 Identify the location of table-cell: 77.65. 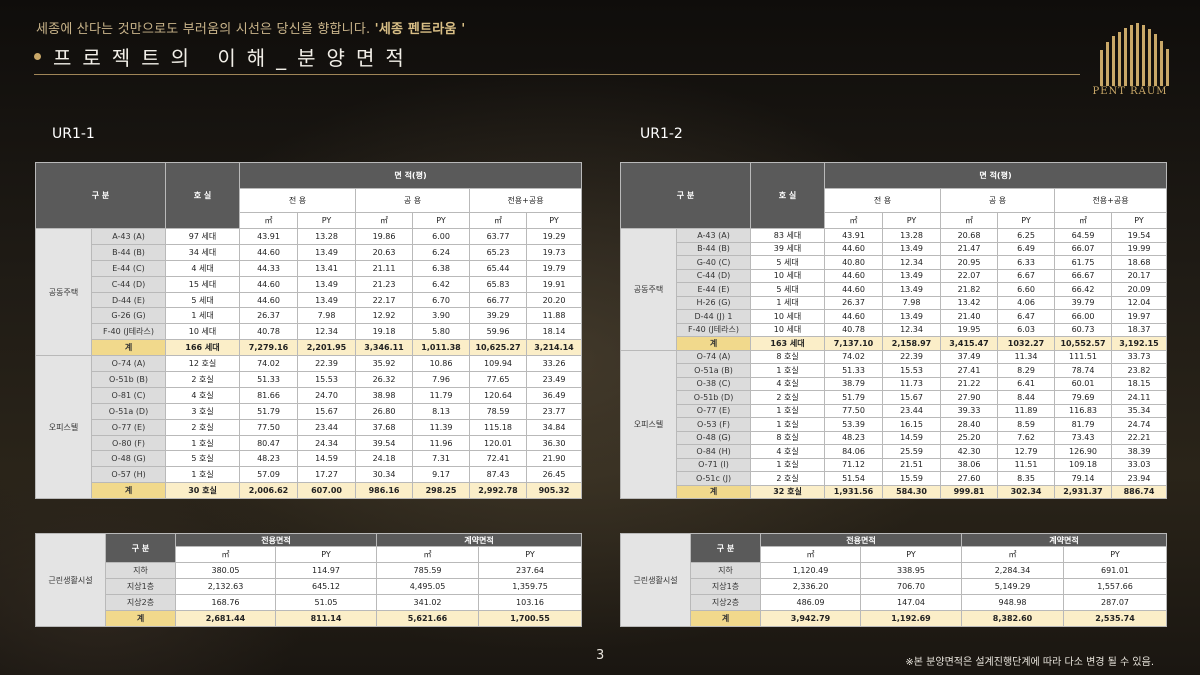
(498, 379).